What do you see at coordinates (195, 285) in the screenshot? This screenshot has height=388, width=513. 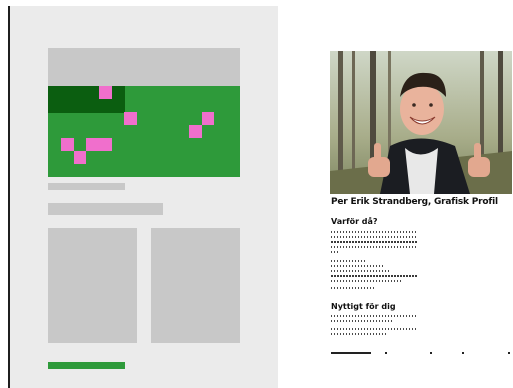 I see `mockup-right-column-placeholder` at bounding box center [195, 285].